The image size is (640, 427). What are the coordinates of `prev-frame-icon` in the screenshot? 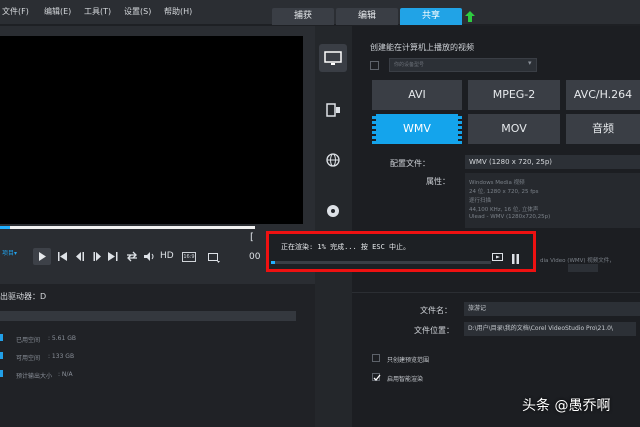 It's located at (81, 256).